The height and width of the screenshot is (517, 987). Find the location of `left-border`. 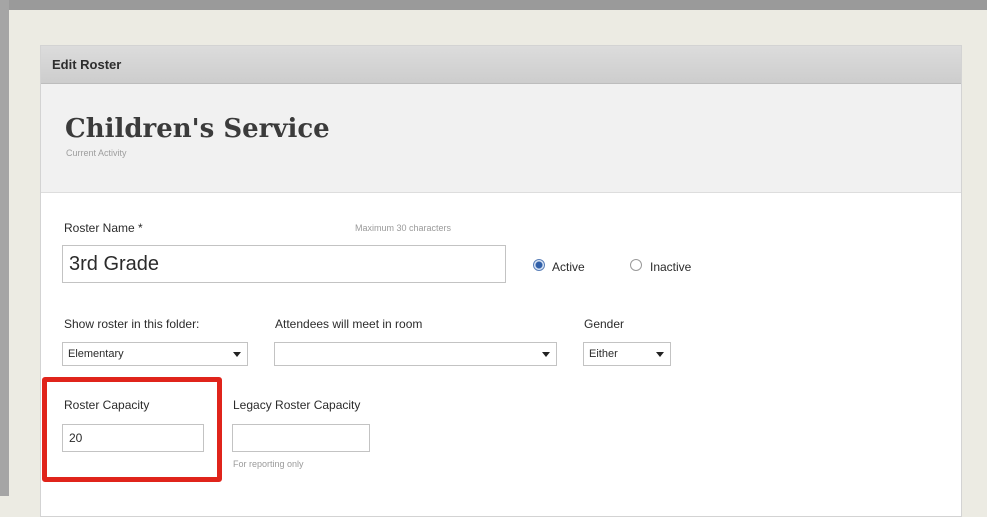

left-border is located at coordinates (4, 248).